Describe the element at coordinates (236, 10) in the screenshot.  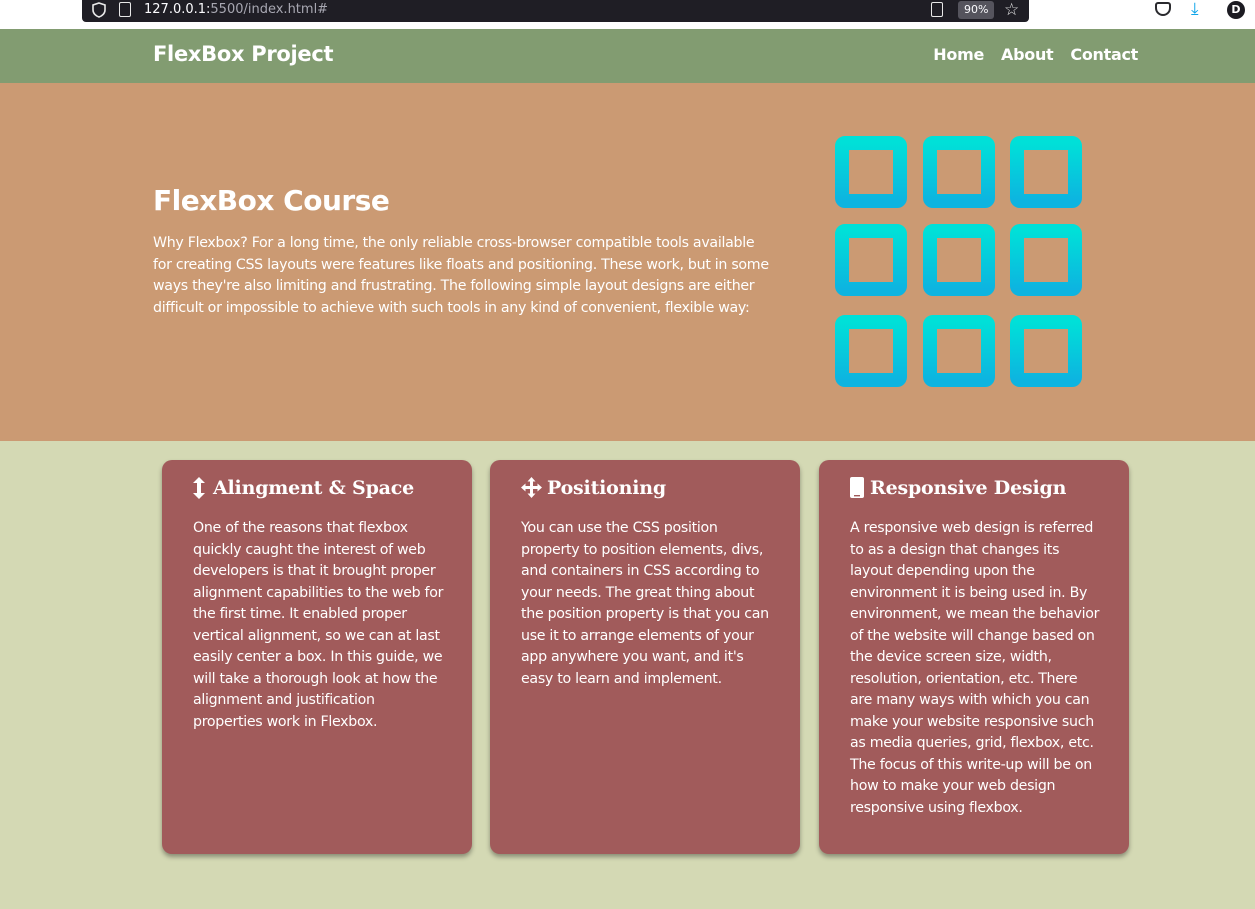
I see `url-text: 127.0.0.1:5500/index.html#` at that location.